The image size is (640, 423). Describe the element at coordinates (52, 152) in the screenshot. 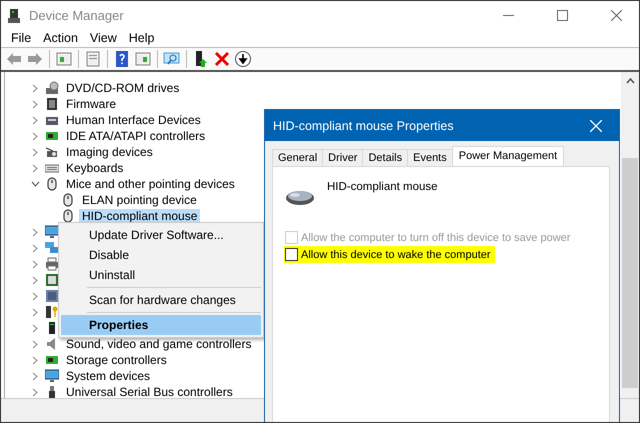

I see `camera-icon` at that location.